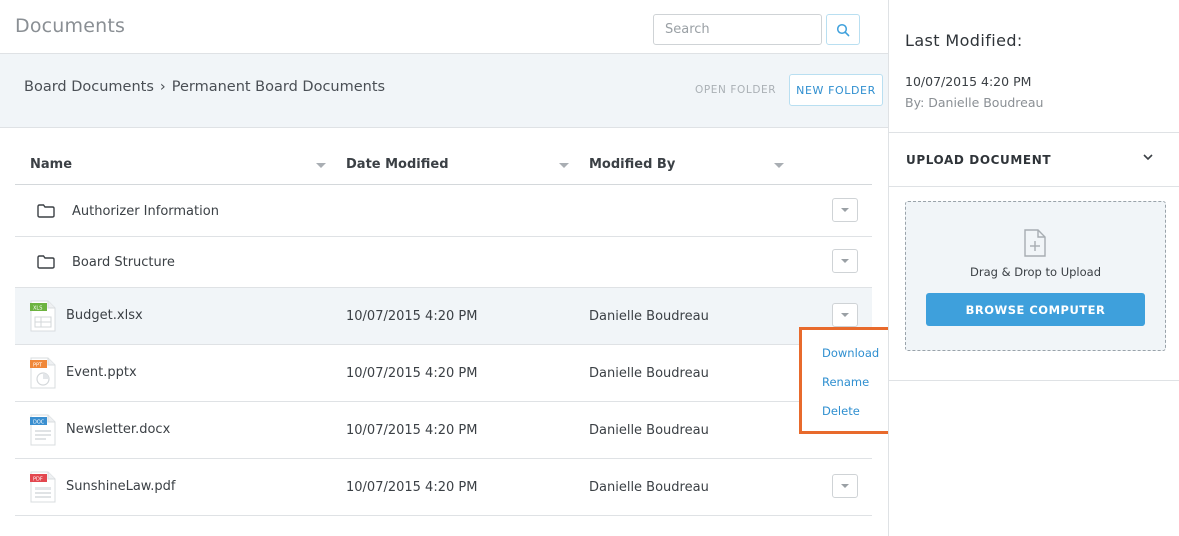 Image resolution: width=1179 pixels, height=536 pixels. I want to click on upload-document-toggle: UPLOAD DOCUMENT, so click(1034, 160).